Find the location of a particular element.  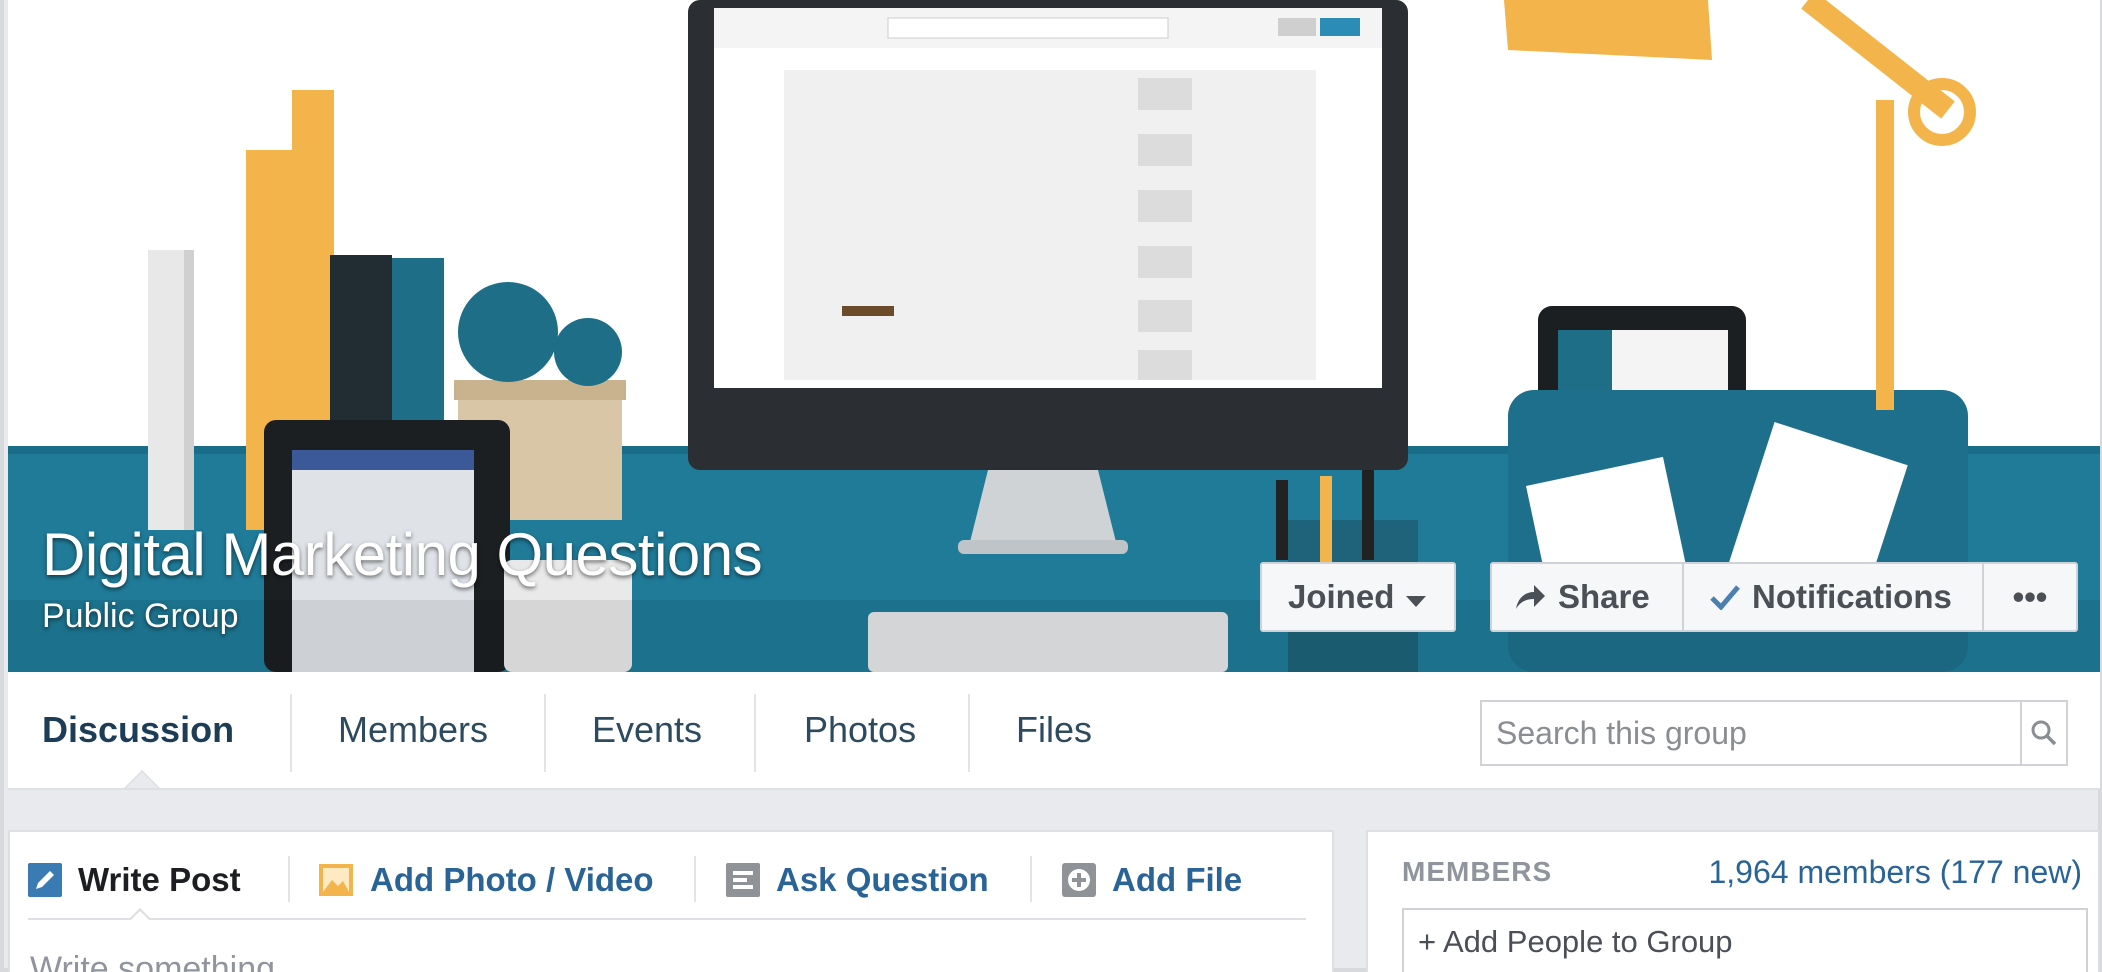

write-post-tab: Write Post is located at coordinates (134, 880).